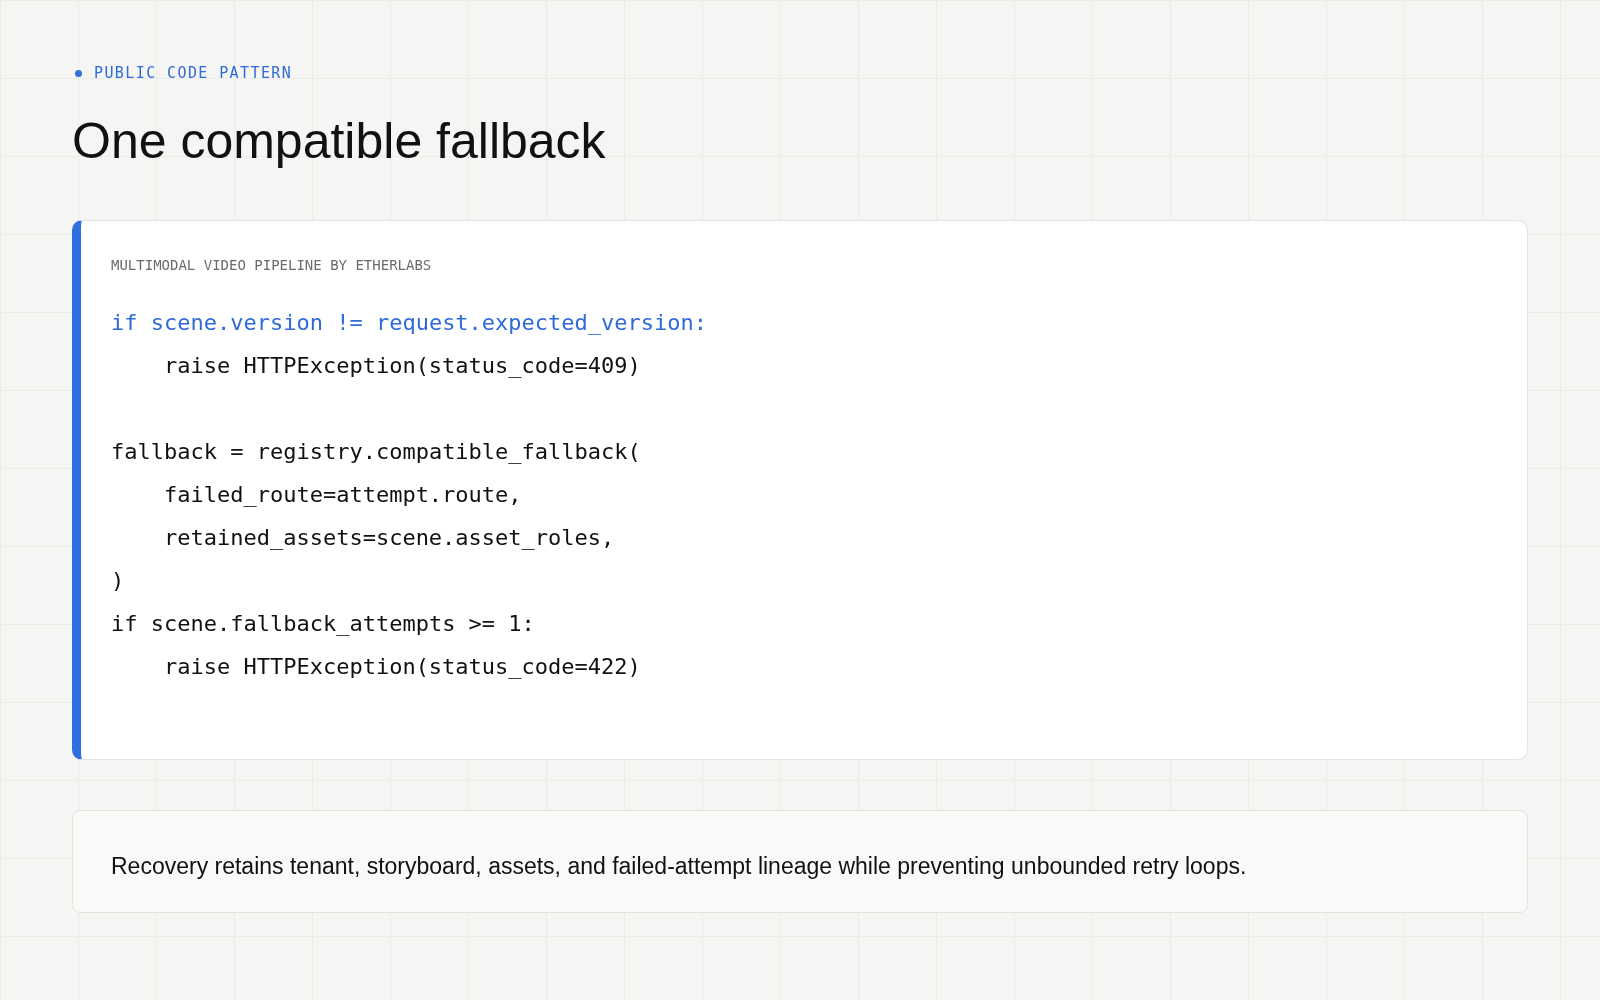  I want to click on code-line: if scene.version != request.expected_version:, so click(409, 323).